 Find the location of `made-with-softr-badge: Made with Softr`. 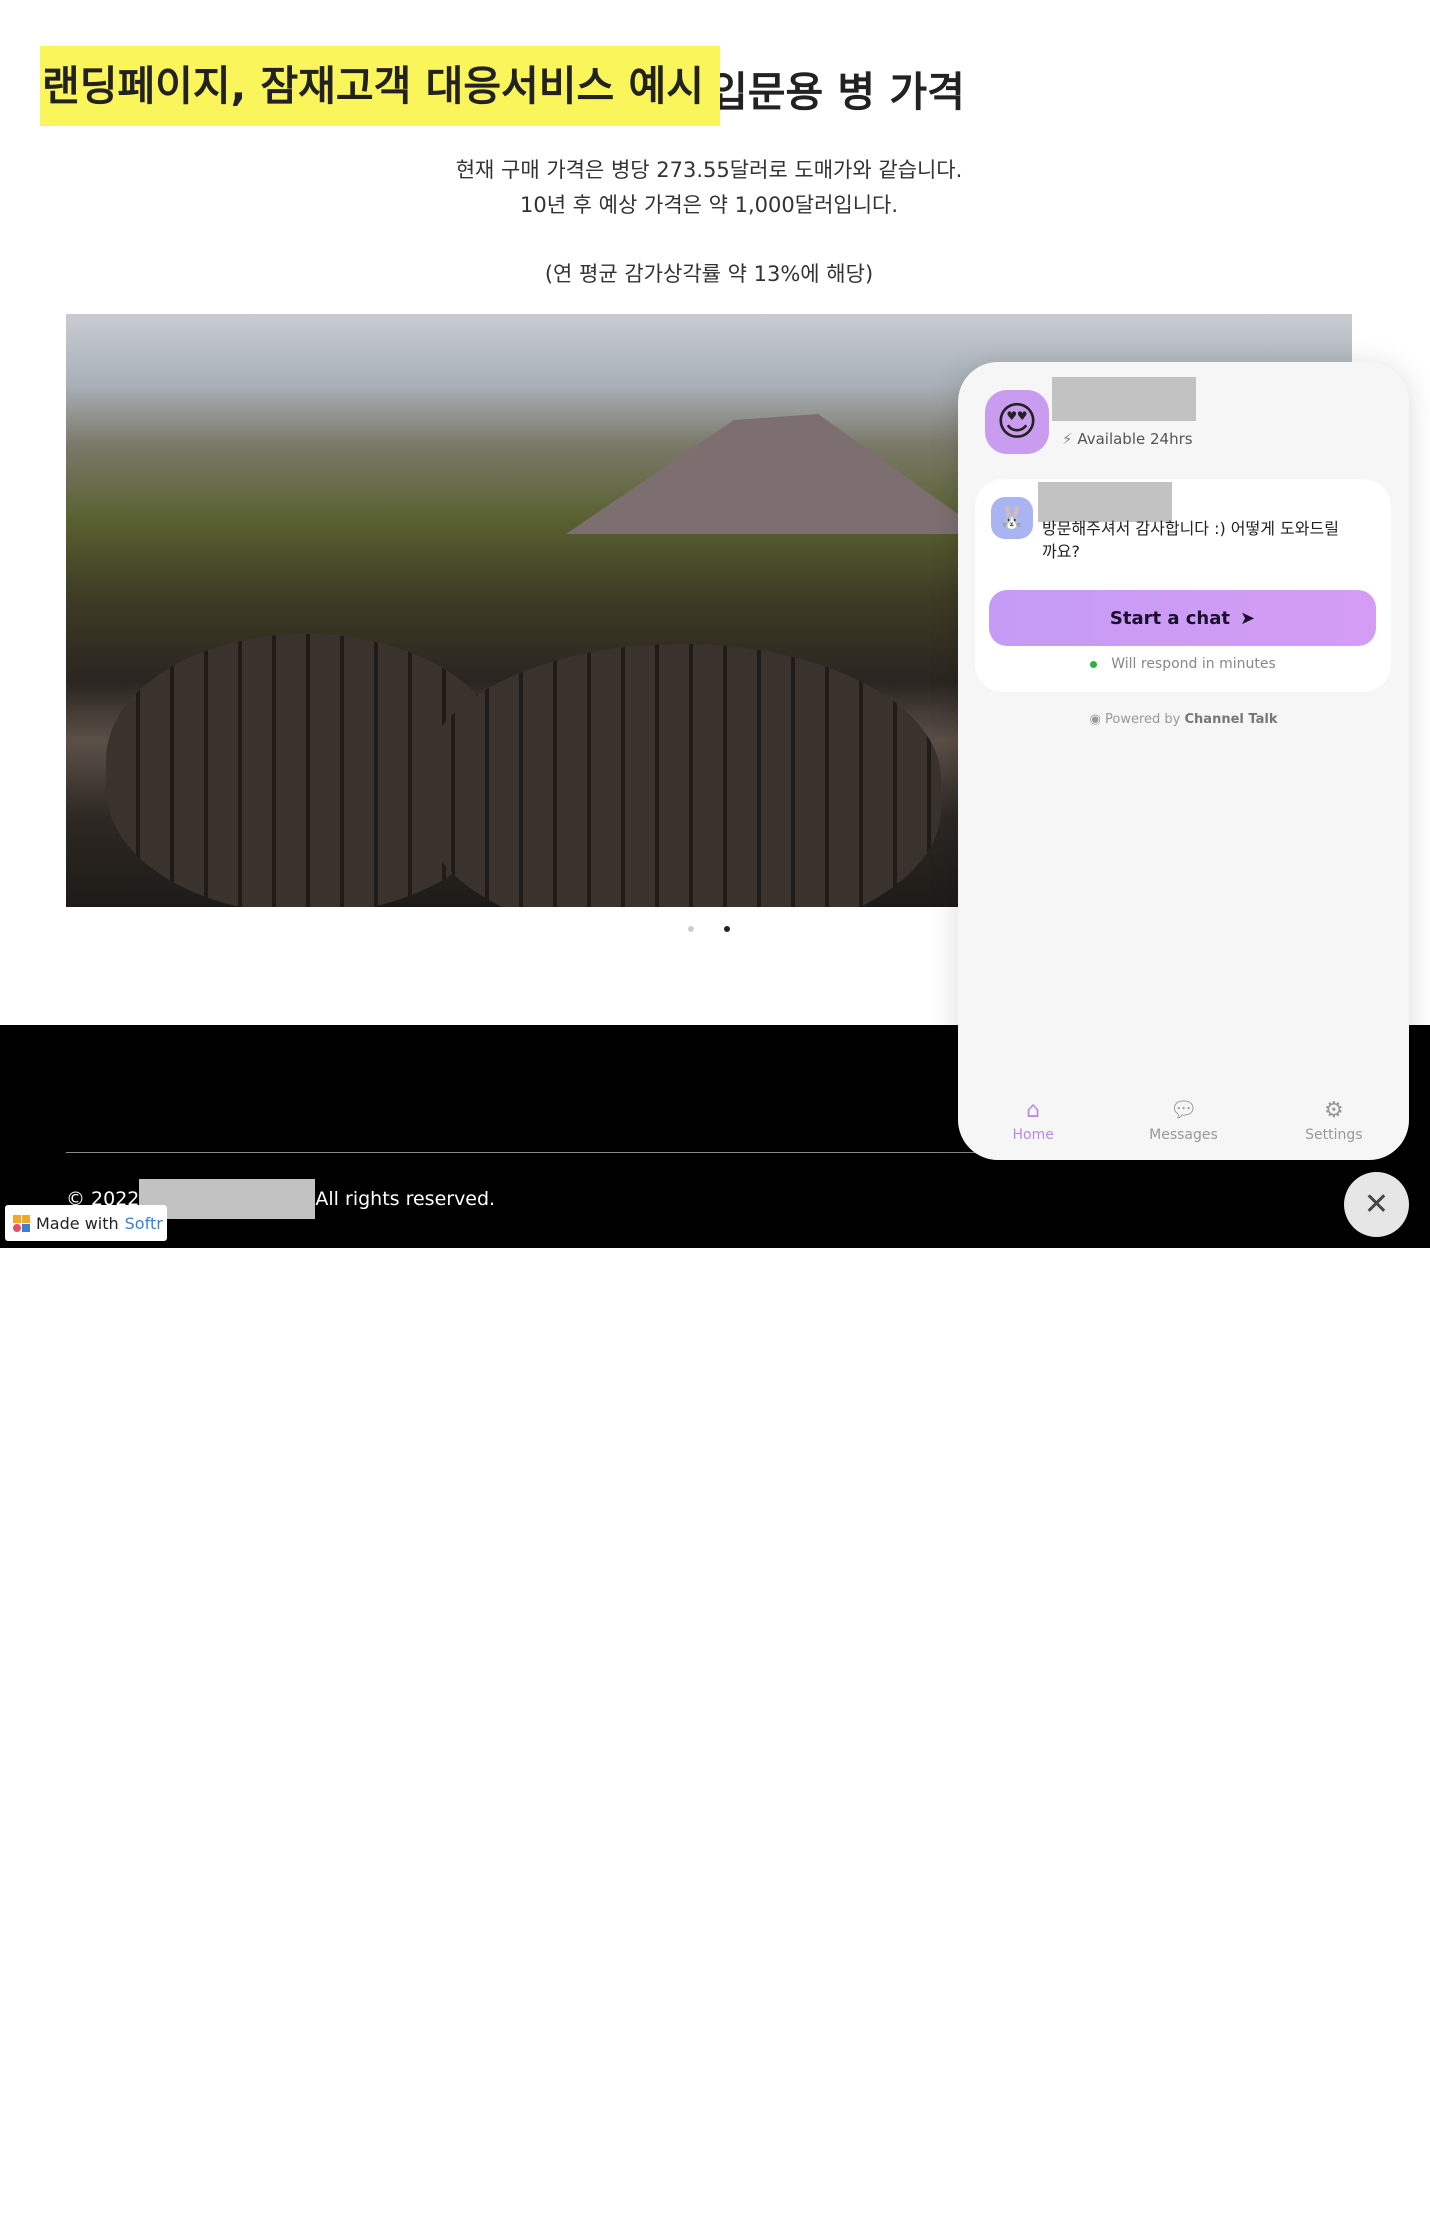

made-with-softr-badge: Made with Softr is located at coordinates (86, 1223).